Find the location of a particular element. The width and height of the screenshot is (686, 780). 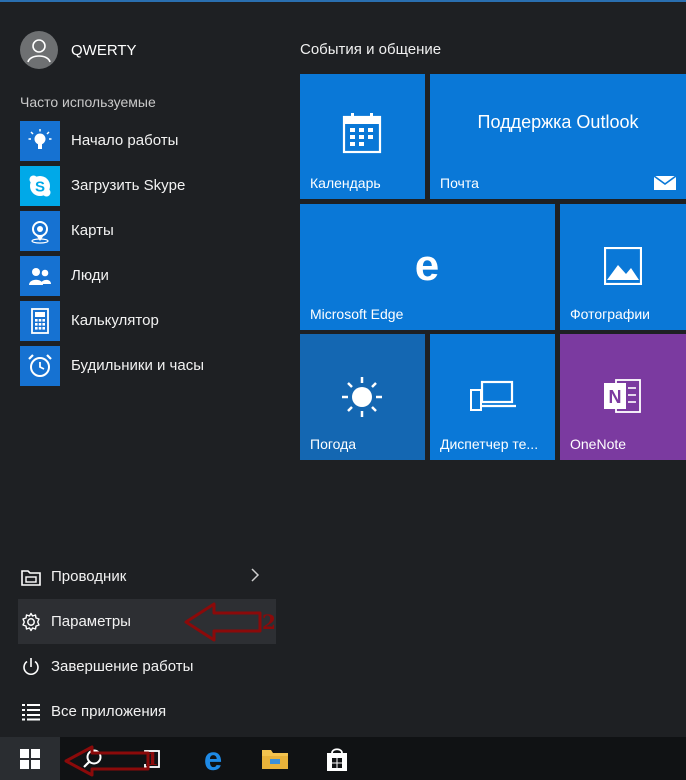

taskbar-explorer-button is located at coordinates (275, 758).